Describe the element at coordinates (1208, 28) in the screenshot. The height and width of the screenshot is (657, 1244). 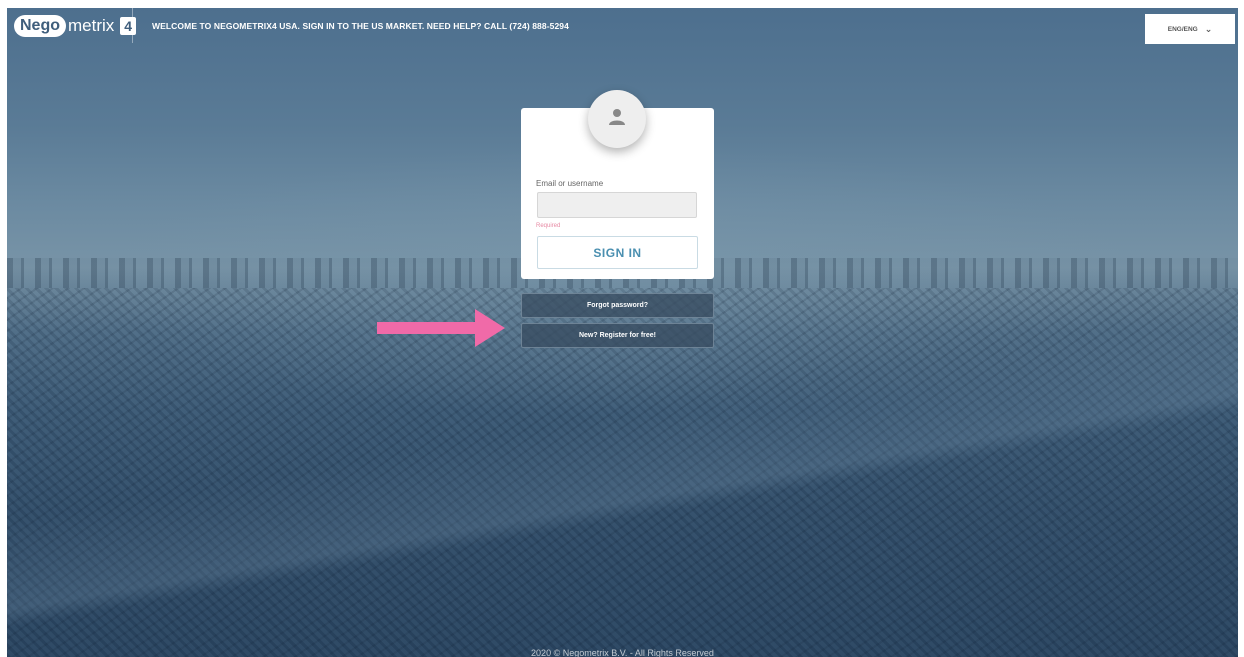
I see `chevron-down-icon: ⌄` at that location.